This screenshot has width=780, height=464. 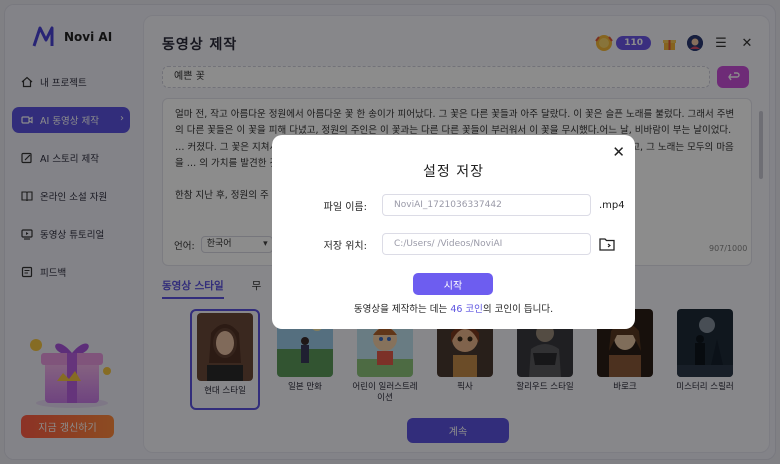 I want to click on file-extension: .mp4, so click(x=612, y=205).